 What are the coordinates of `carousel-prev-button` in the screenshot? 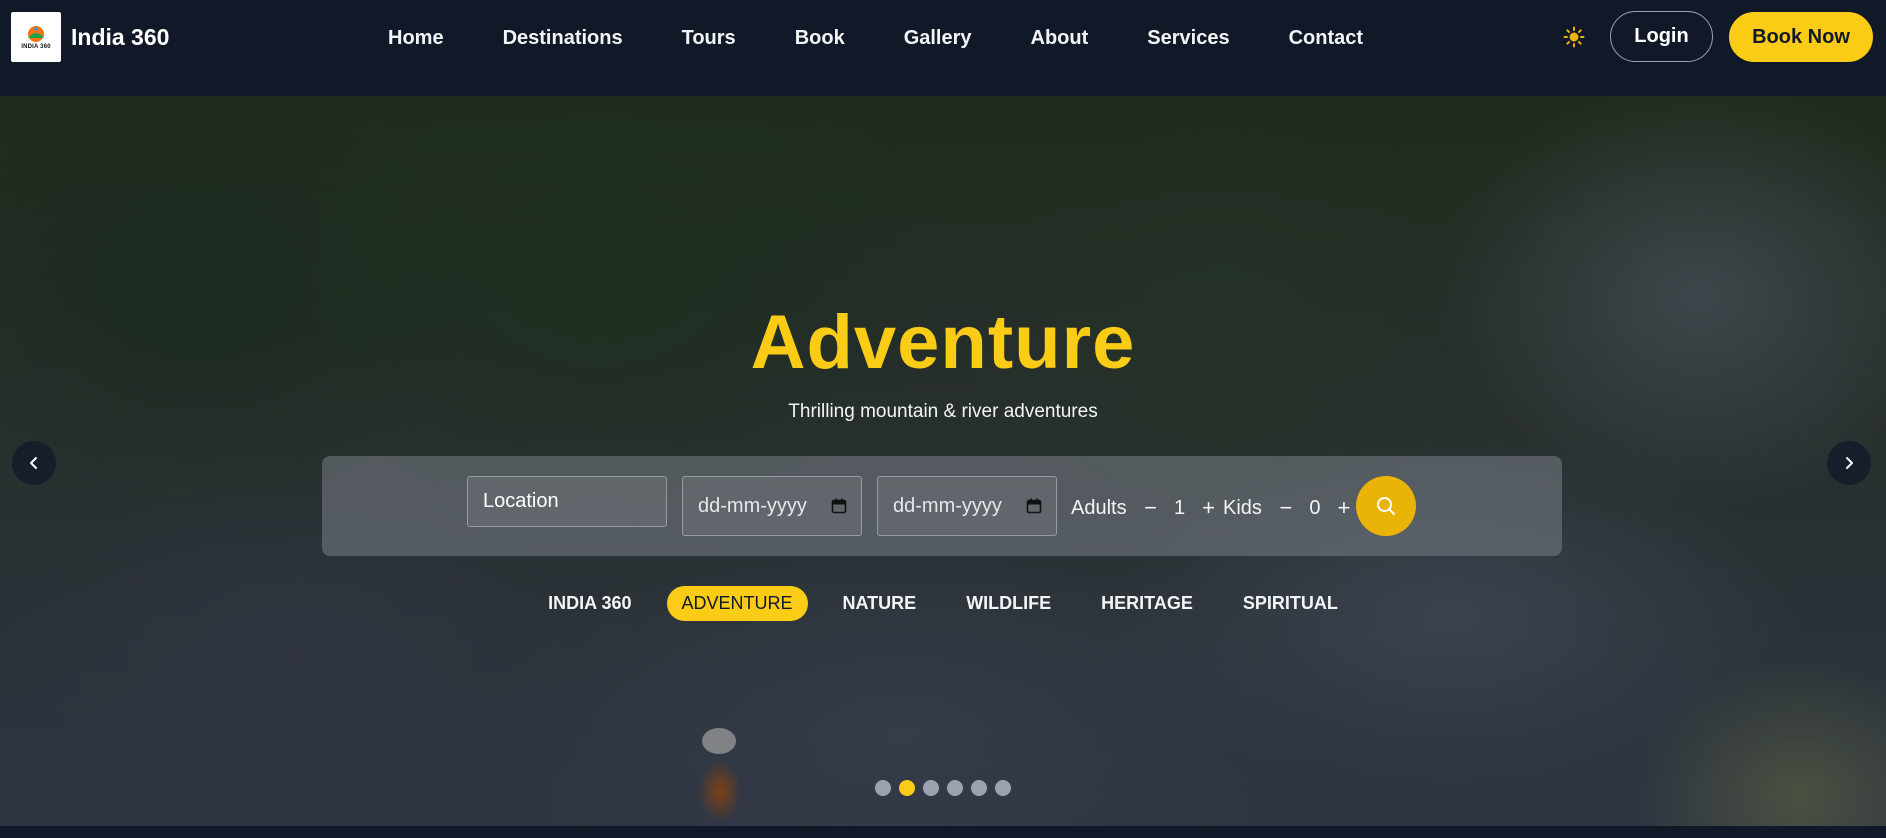 It's located at (34, 463).